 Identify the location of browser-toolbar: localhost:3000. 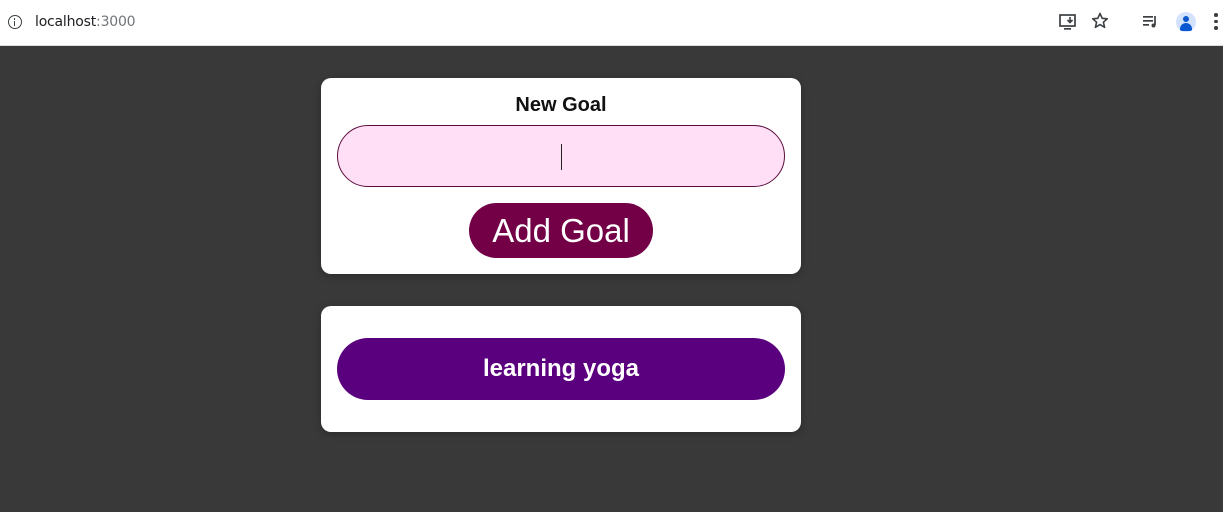
(611, 23).